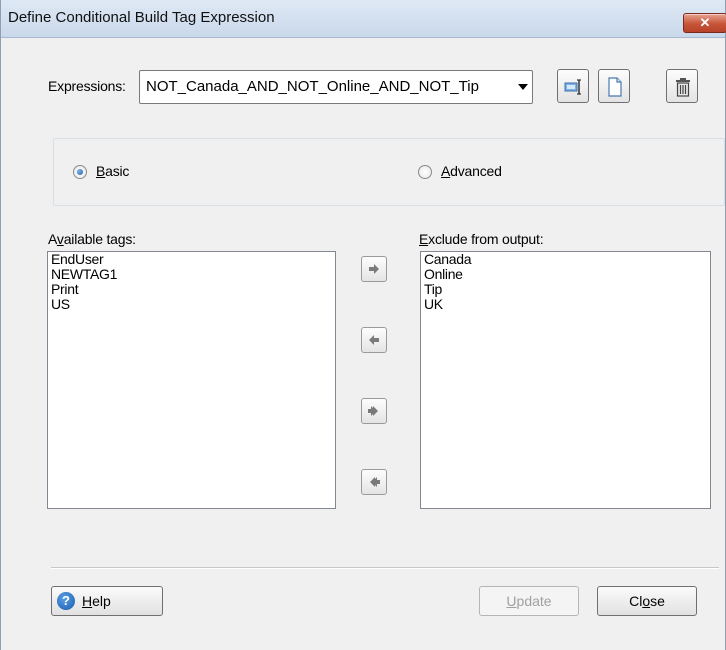  I want to click on help-button: ? Help, so click(107, 601).